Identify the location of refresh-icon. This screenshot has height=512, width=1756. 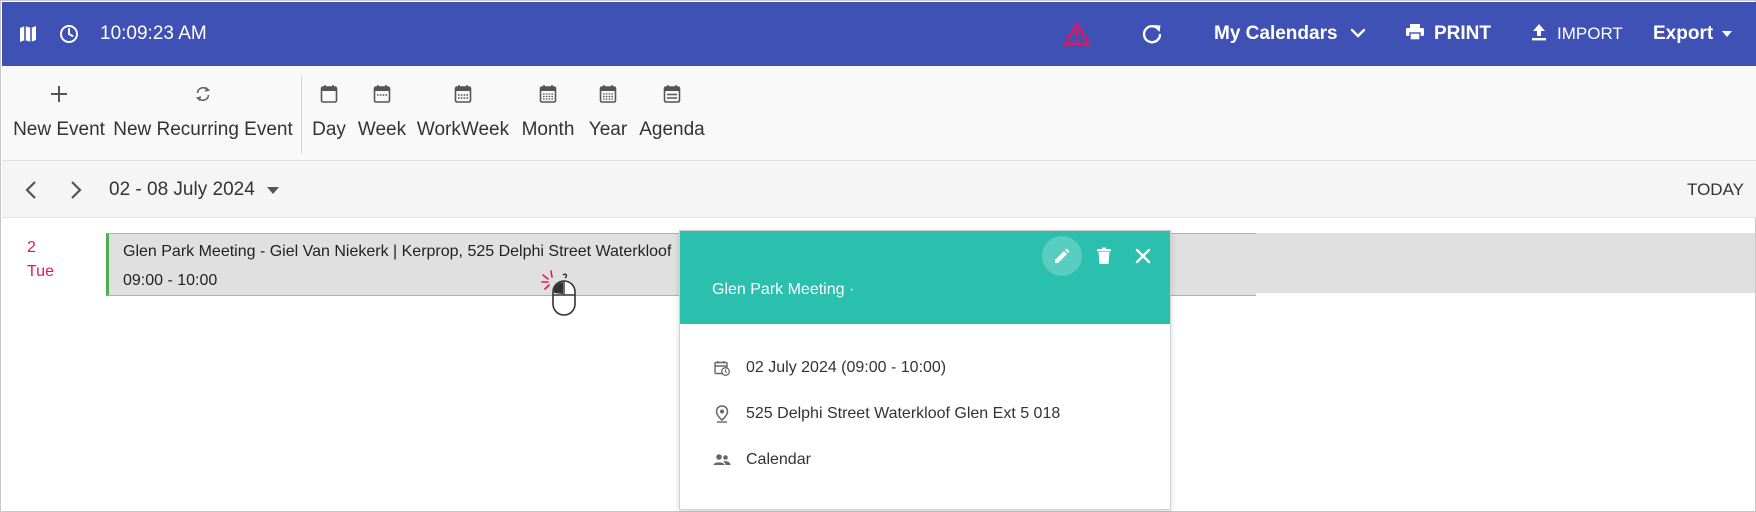
(1152, 34).